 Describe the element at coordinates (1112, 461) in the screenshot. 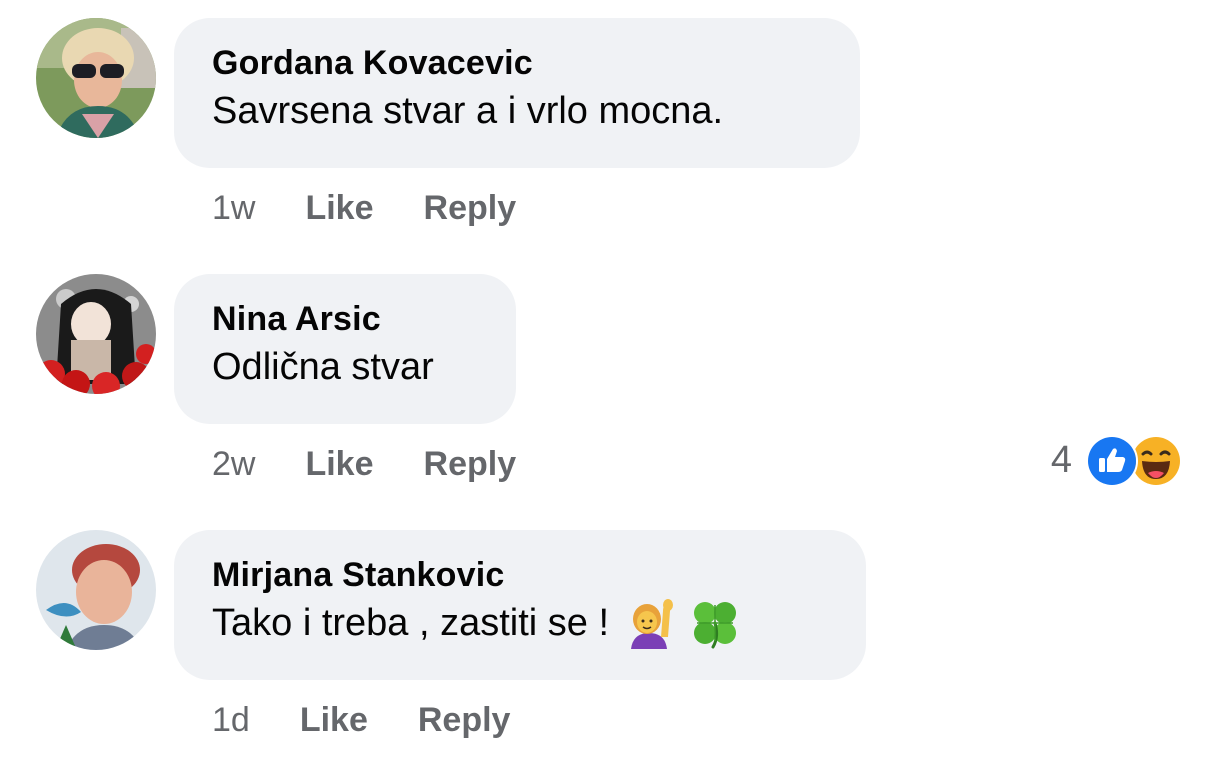

I see `like-icon` at that location.